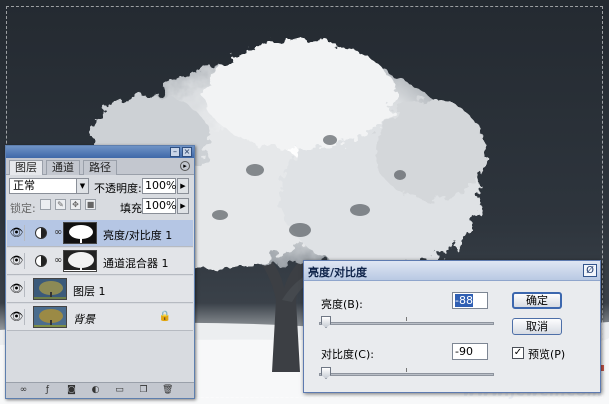 Image resolution: width=609 pixels, height=404 pixels. I want to click on close-icon: ×, so click(187, 152).